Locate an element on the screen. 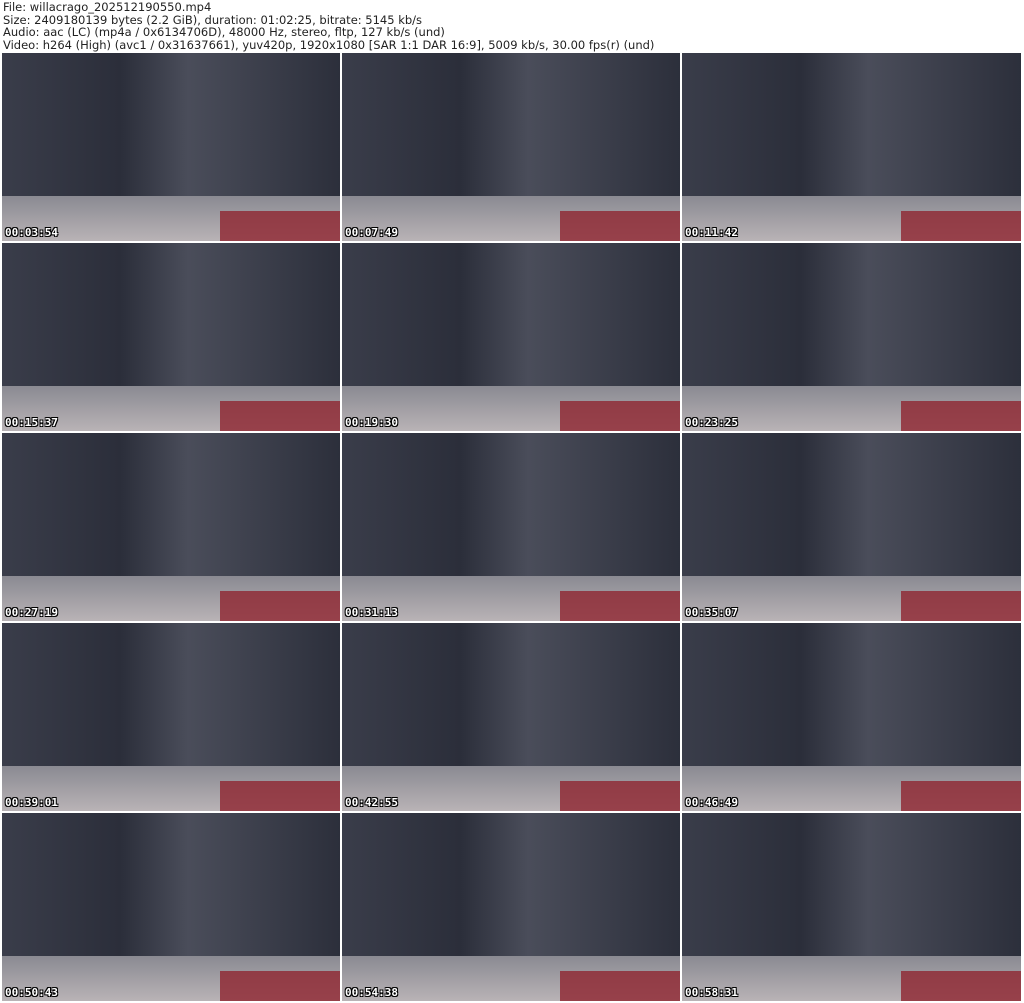  video-thumbnail: 00:27:19 is located at coordinates (171, 527).